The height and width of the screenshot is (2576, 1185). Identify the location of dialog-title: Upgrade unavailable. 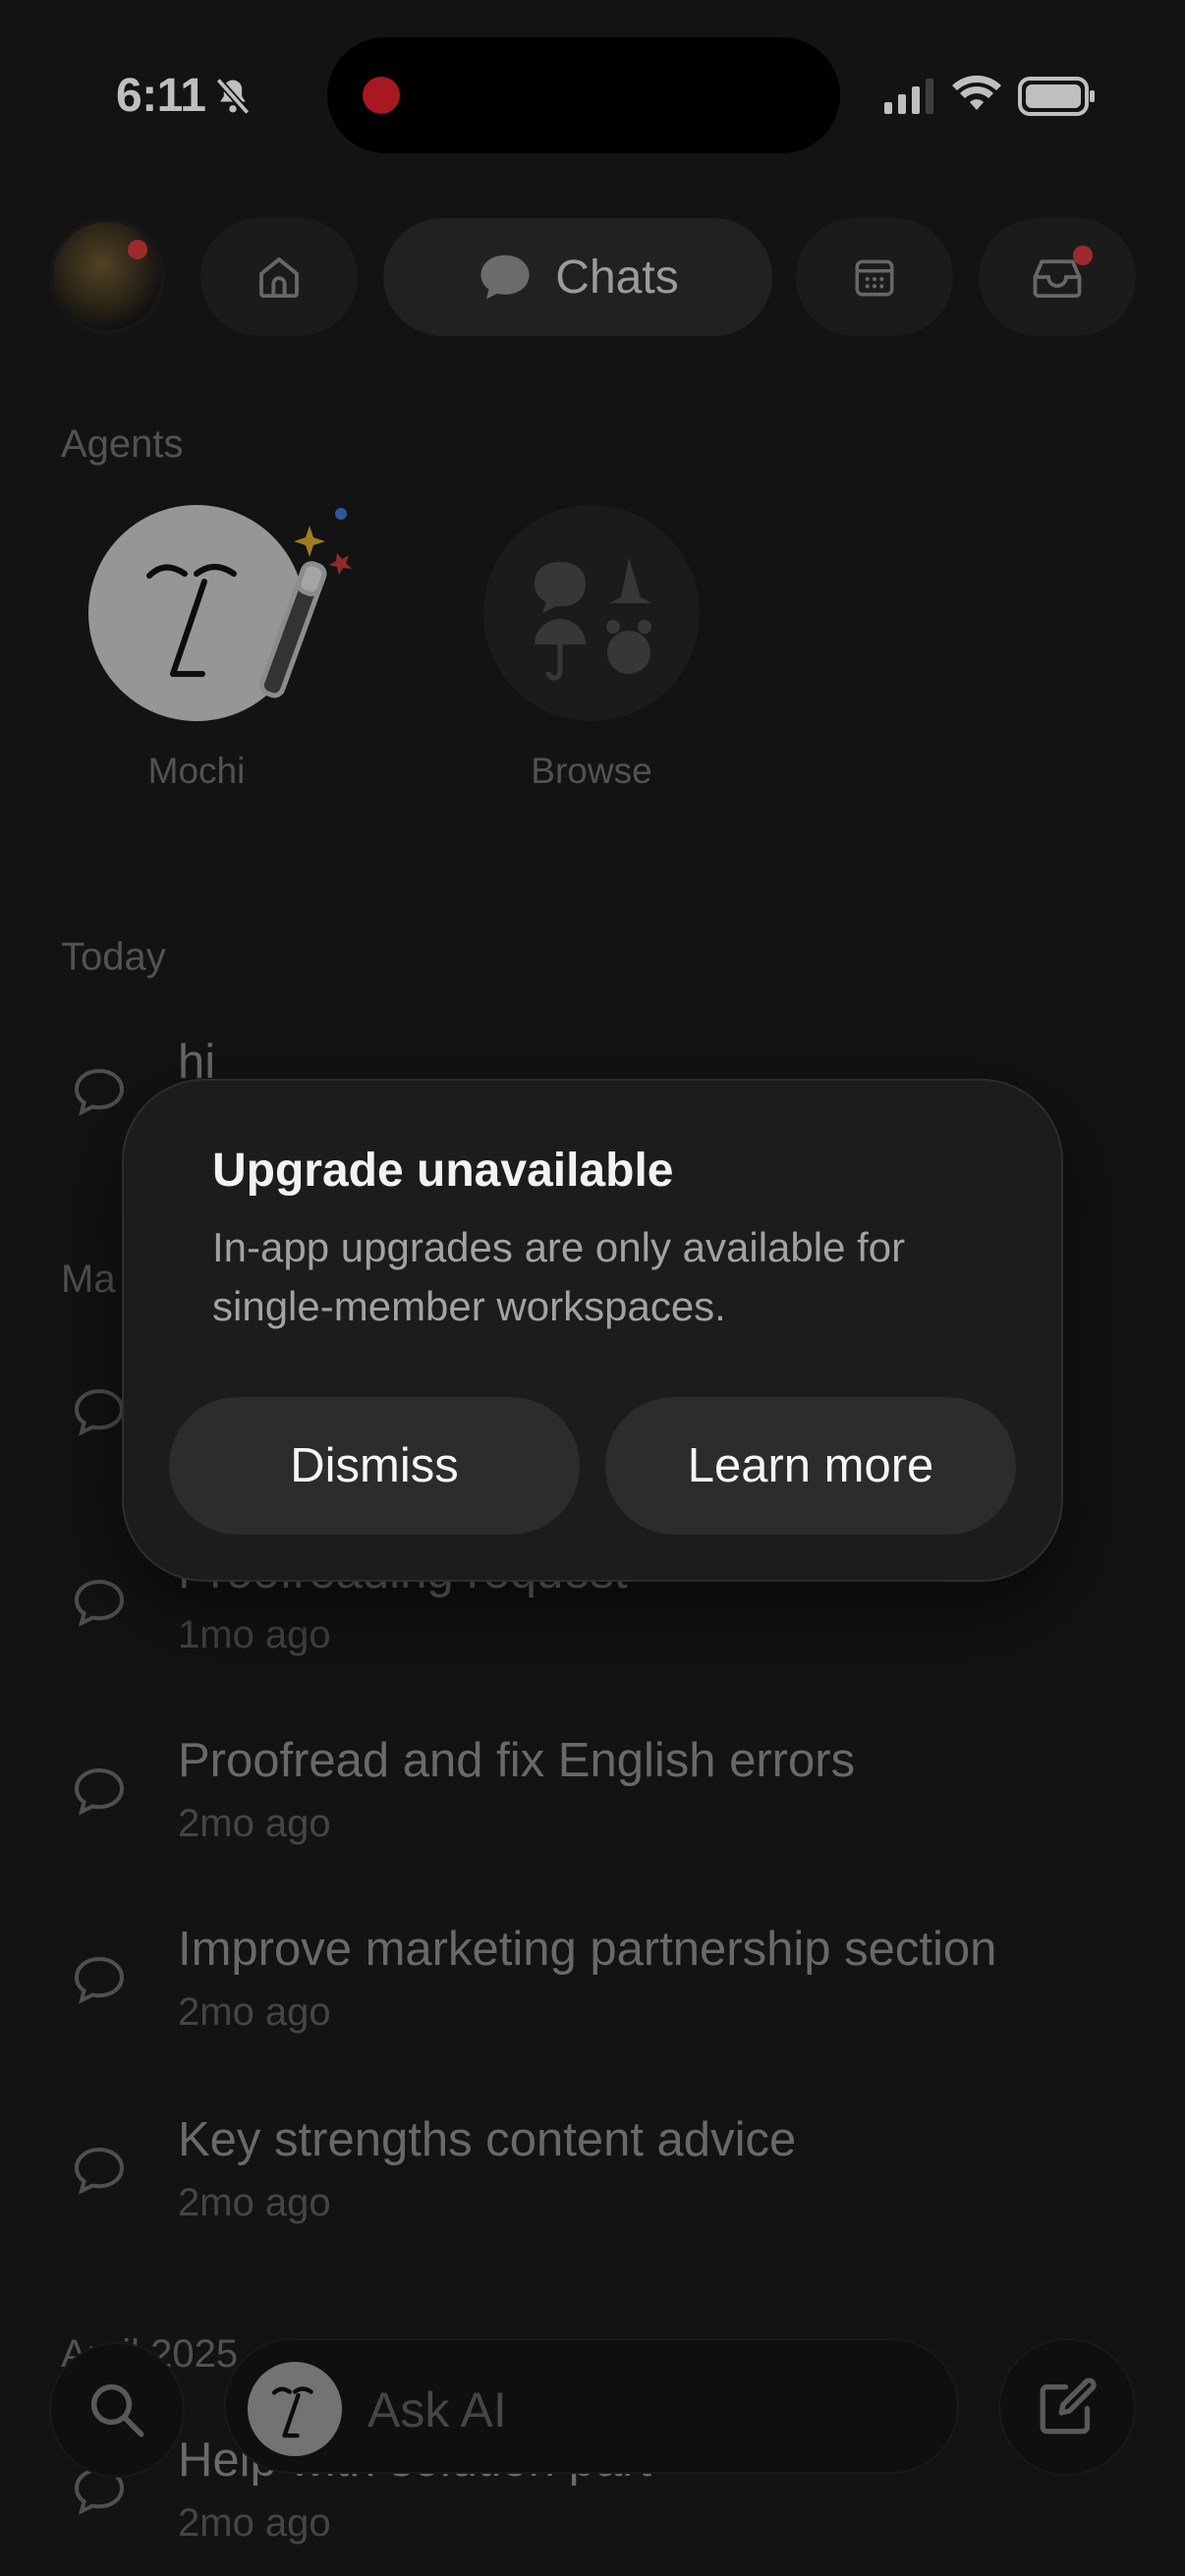
(443, 1171).